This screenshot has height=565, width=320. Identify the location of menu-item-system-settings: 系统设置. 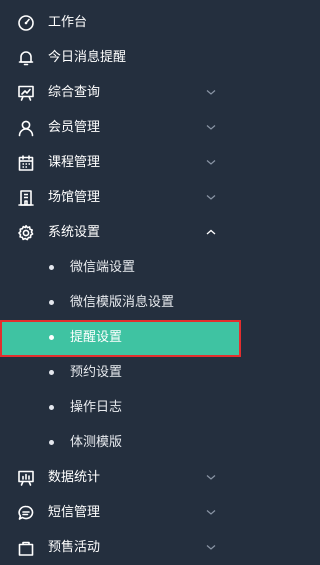
(120, 232).